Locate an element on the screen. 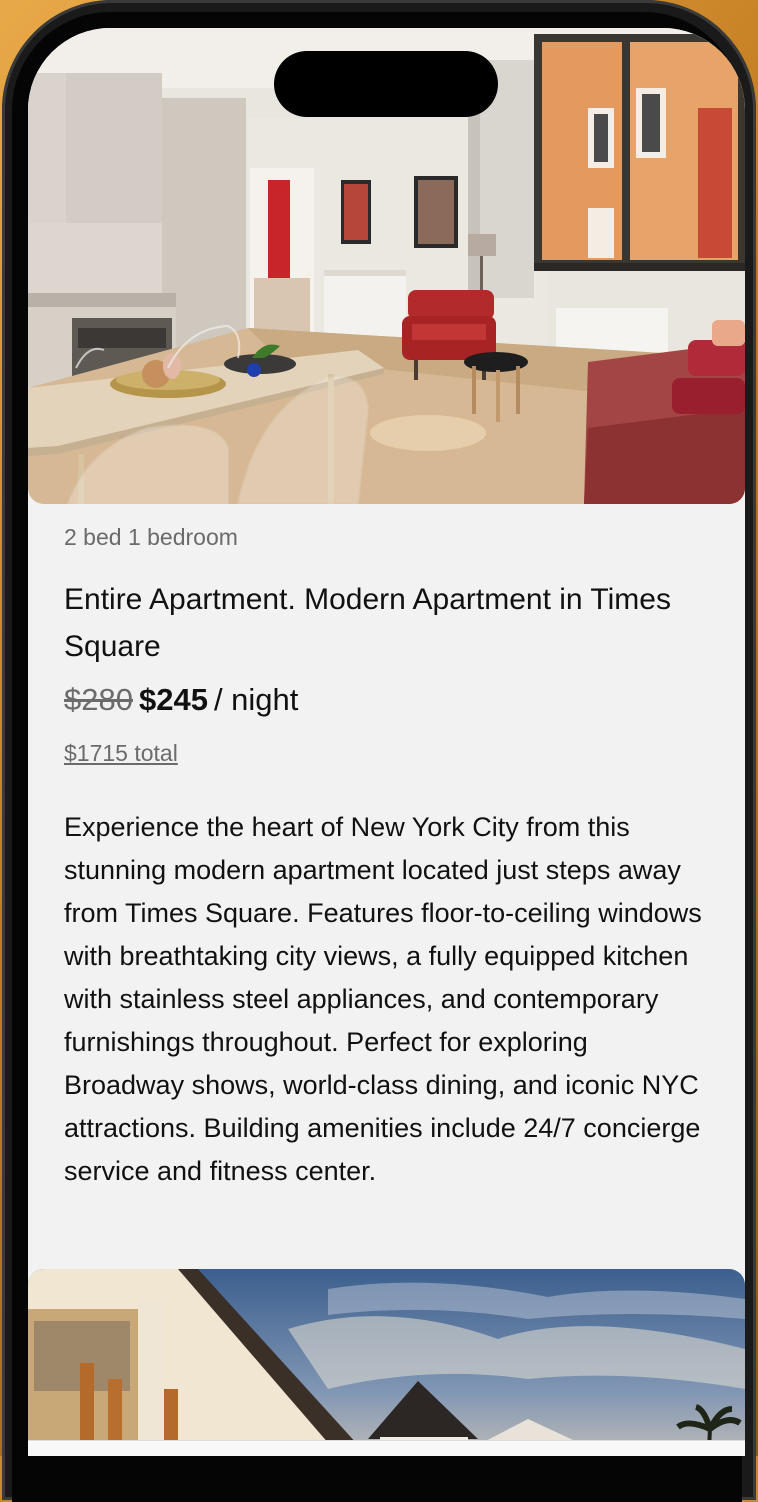 This screenshot has height=1502, width=758. listing-beds: 2 bed 1 bedroom is located at coordinates (151, 537).